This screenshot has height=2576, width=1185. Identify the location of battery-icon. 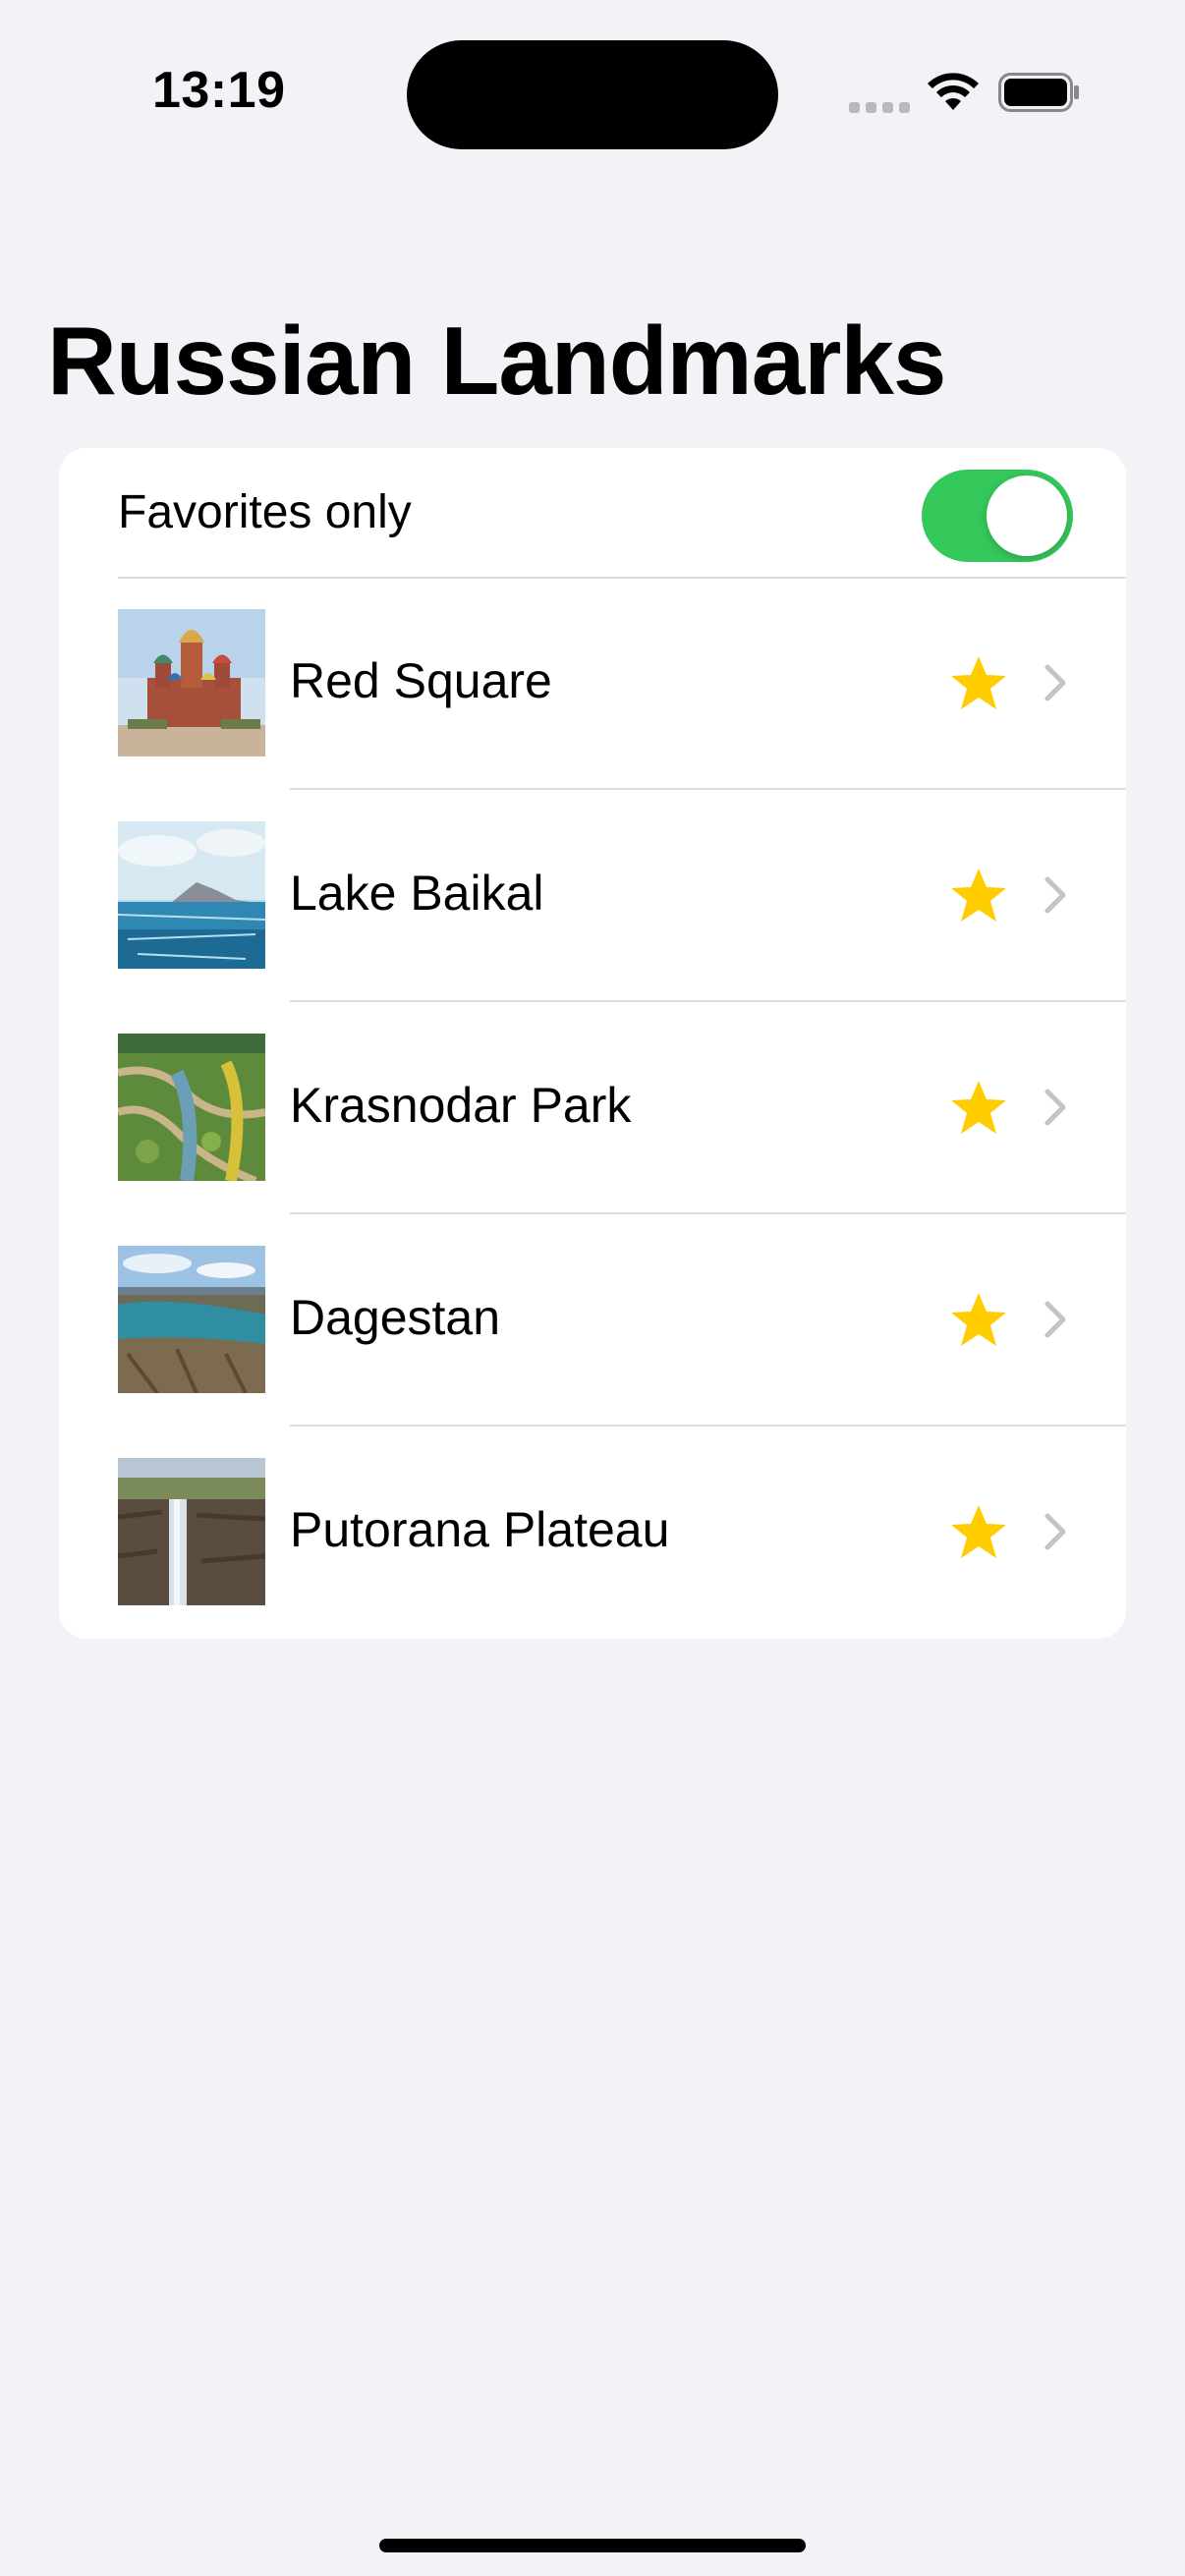
(1038, 92).